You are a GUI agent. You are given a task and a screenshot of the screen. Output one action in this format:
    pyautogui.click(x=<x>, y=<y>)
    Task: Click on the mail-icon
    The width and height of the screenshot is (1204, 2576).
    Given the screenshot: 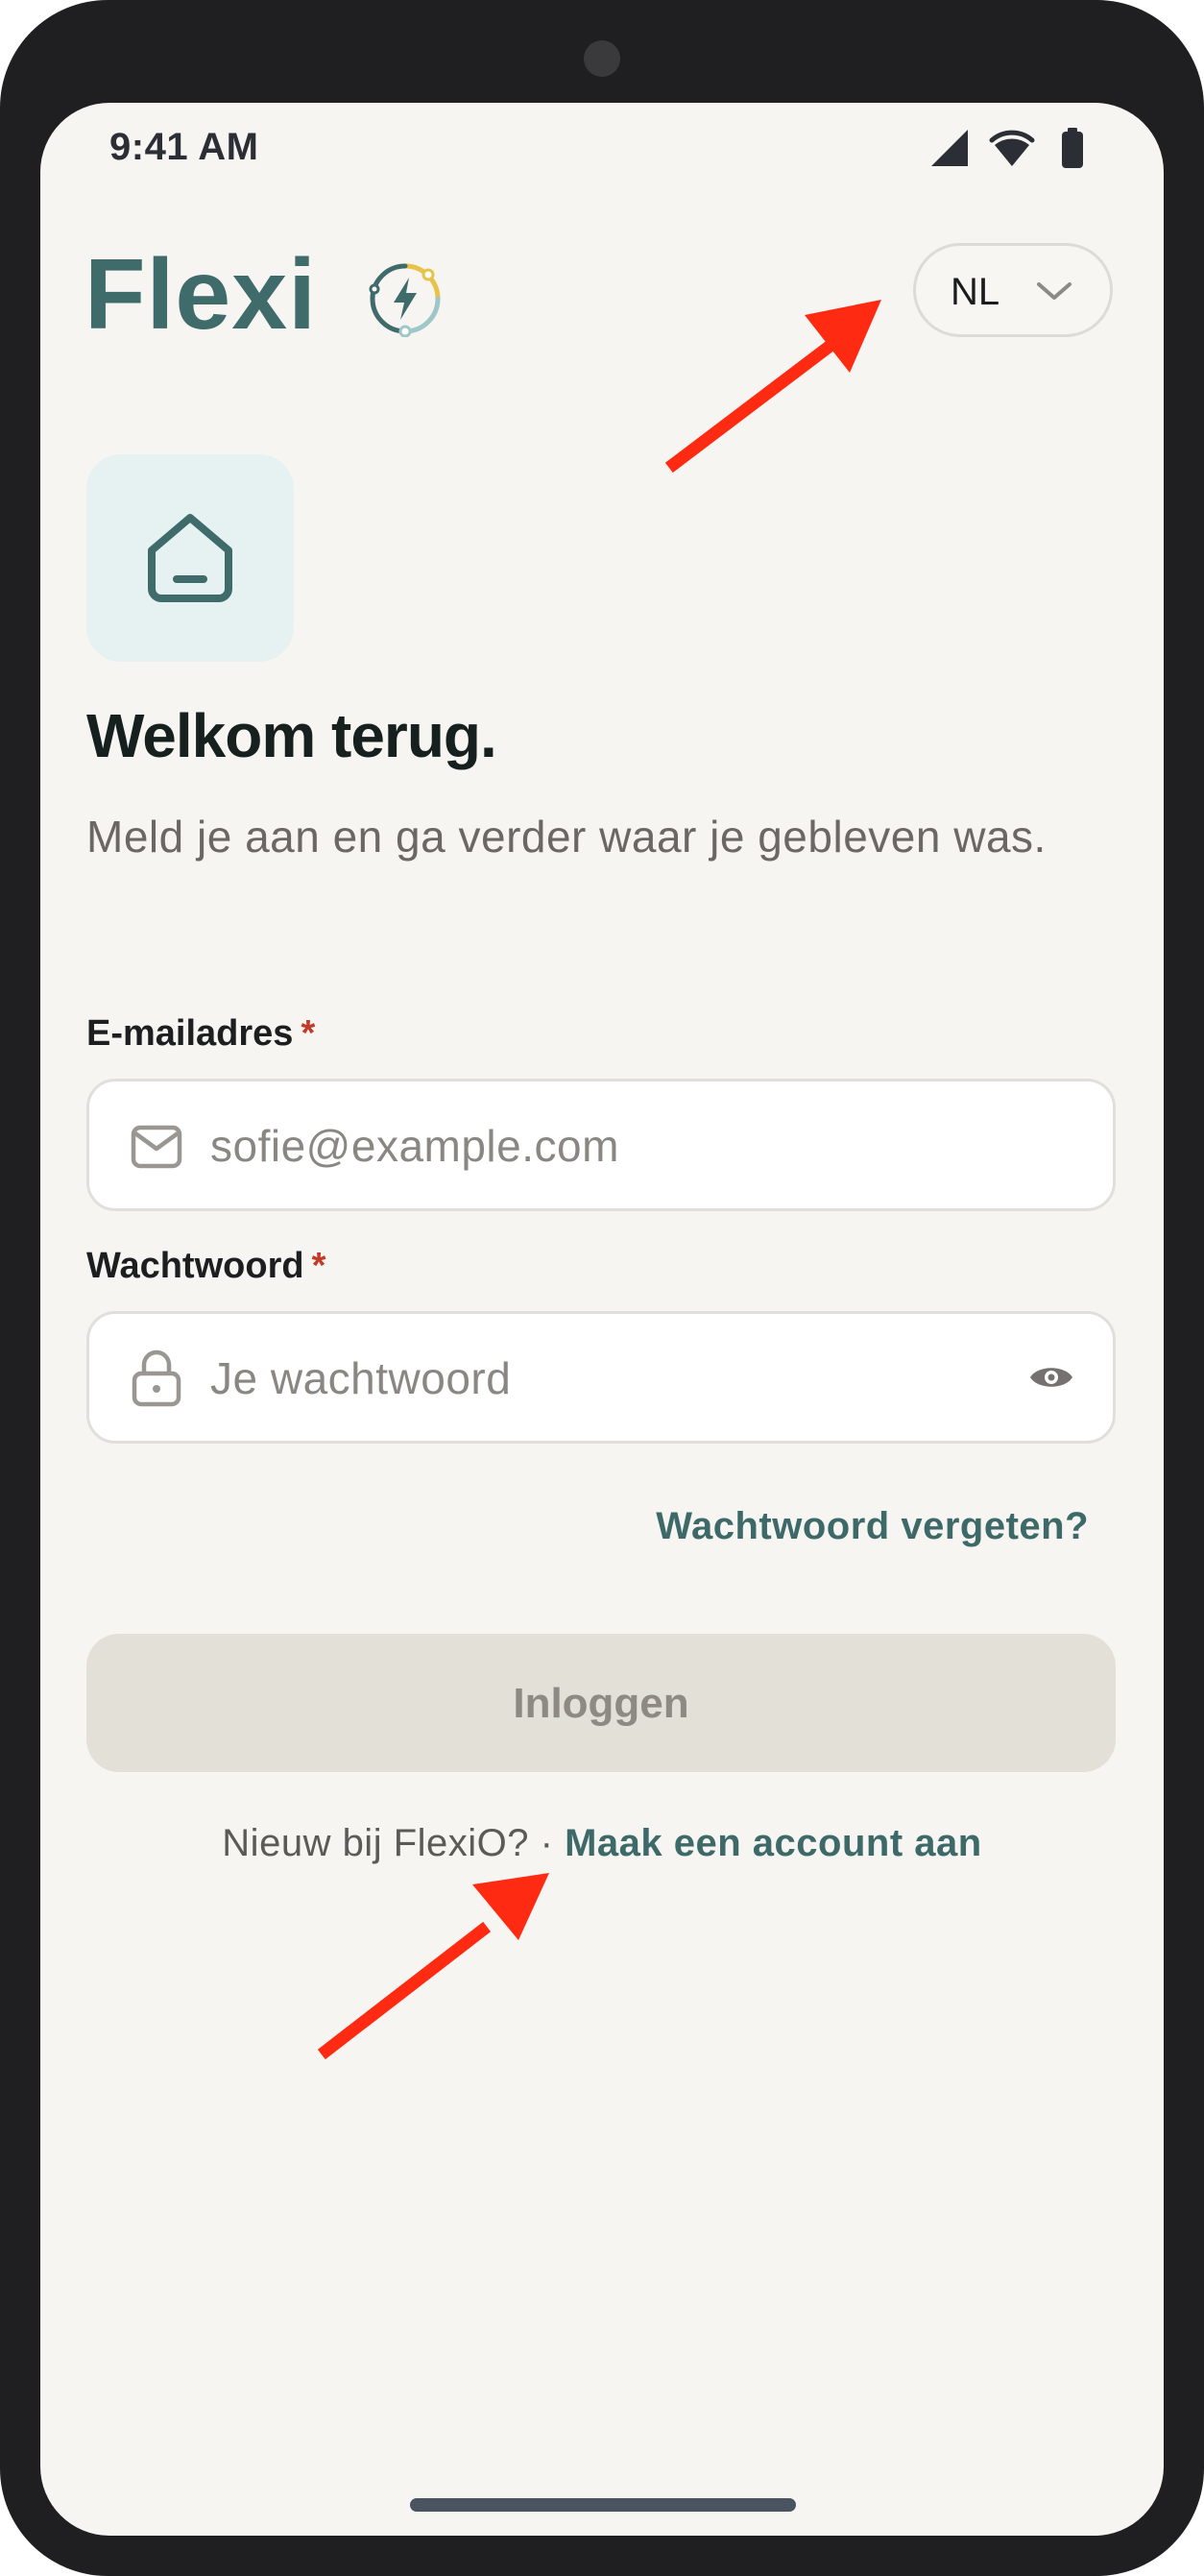 What is the action you would take?
    pyautogui.click(x=157, y=1147)
    